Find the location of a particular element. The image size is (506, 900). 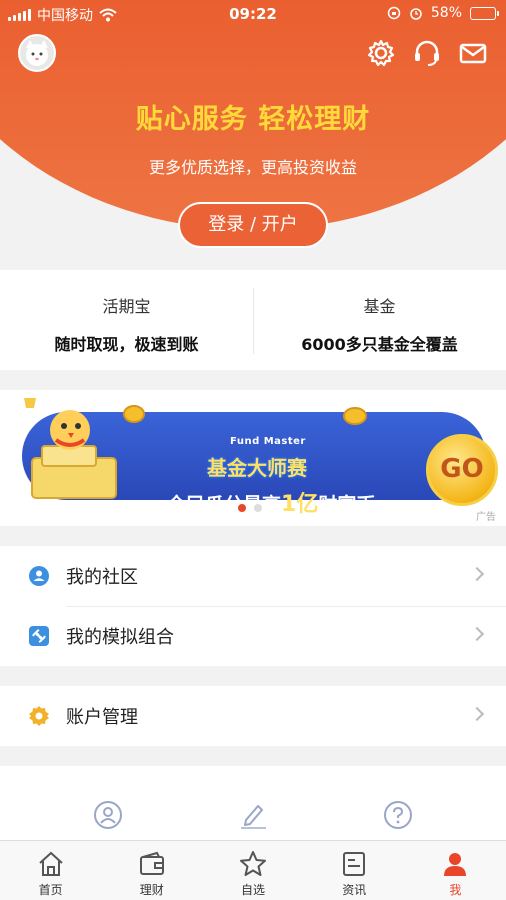

banner-text: 全民瓜分最高1亿财富币 is located at coordinates (271, 502).